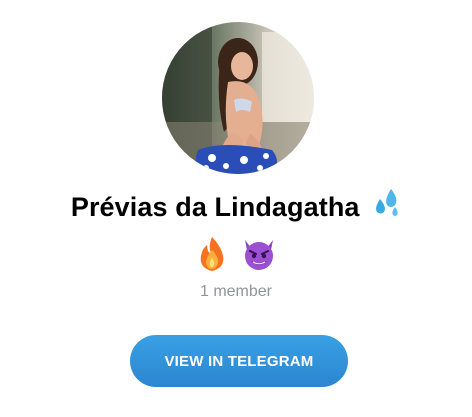  What do you see at coordinates (236, 255) in the screenshot?
I see `channel-emoji-row` at bounding box center [236, 255].